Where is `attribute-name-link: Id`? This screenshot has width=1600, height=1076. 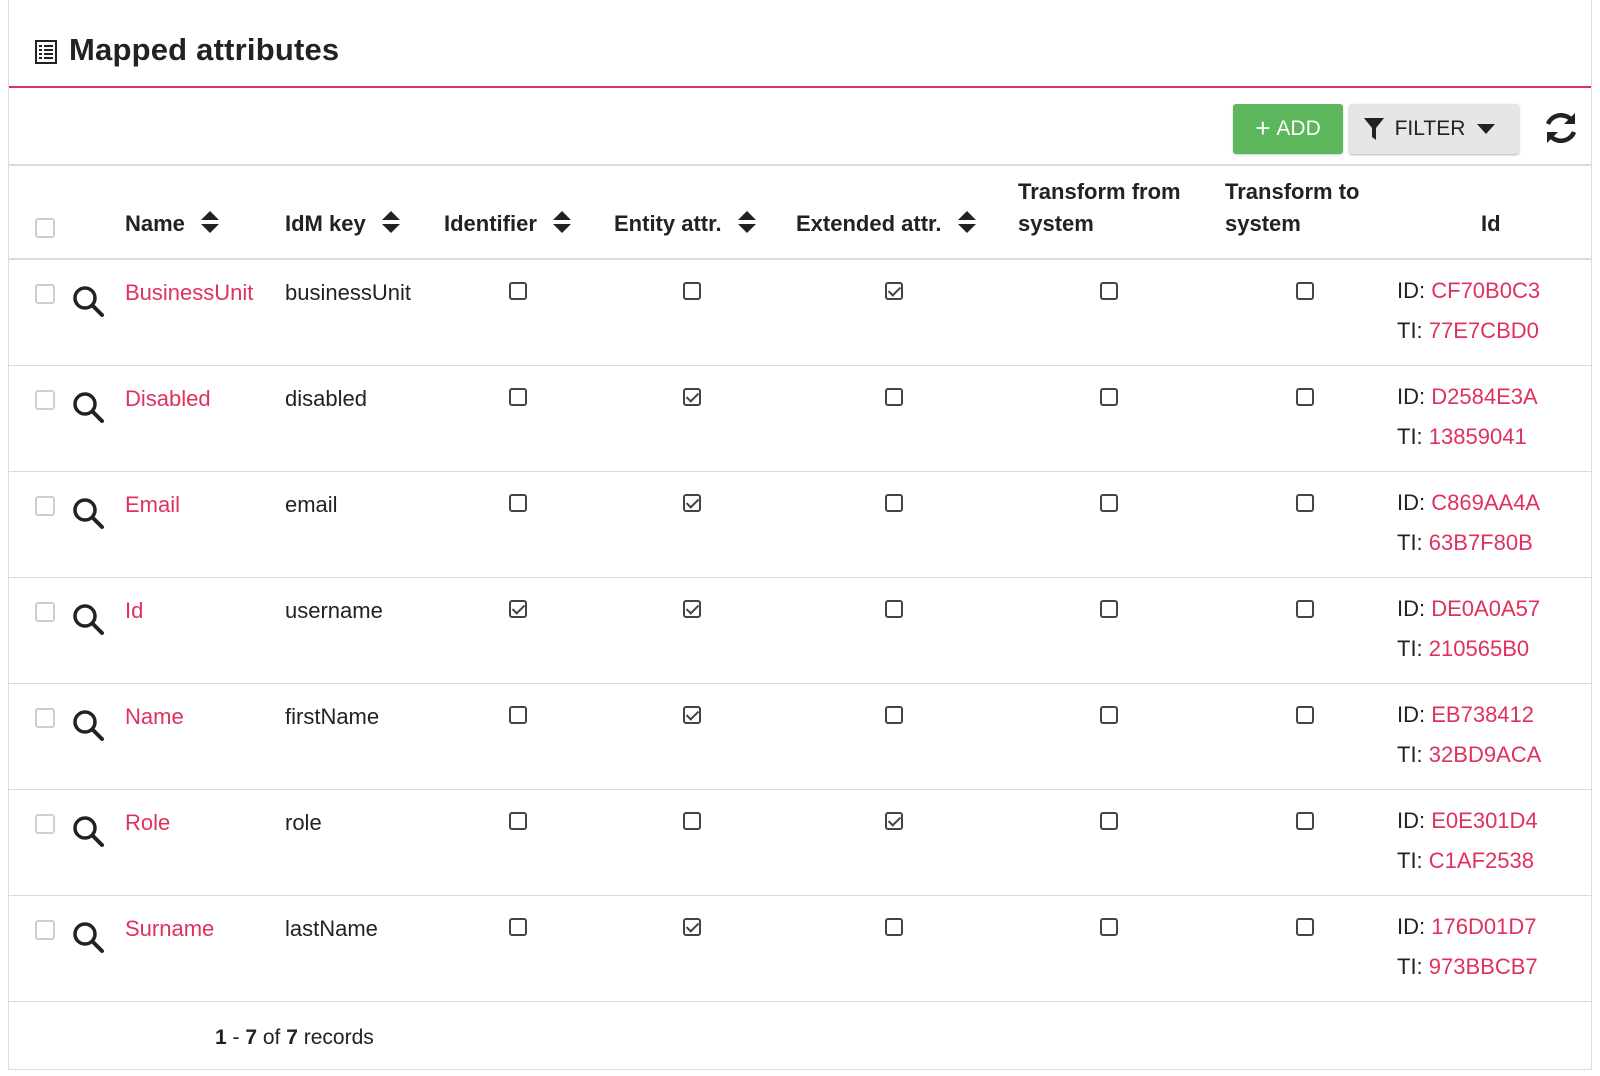 attribute-name-link: Id is located at coordinates (134, 611).